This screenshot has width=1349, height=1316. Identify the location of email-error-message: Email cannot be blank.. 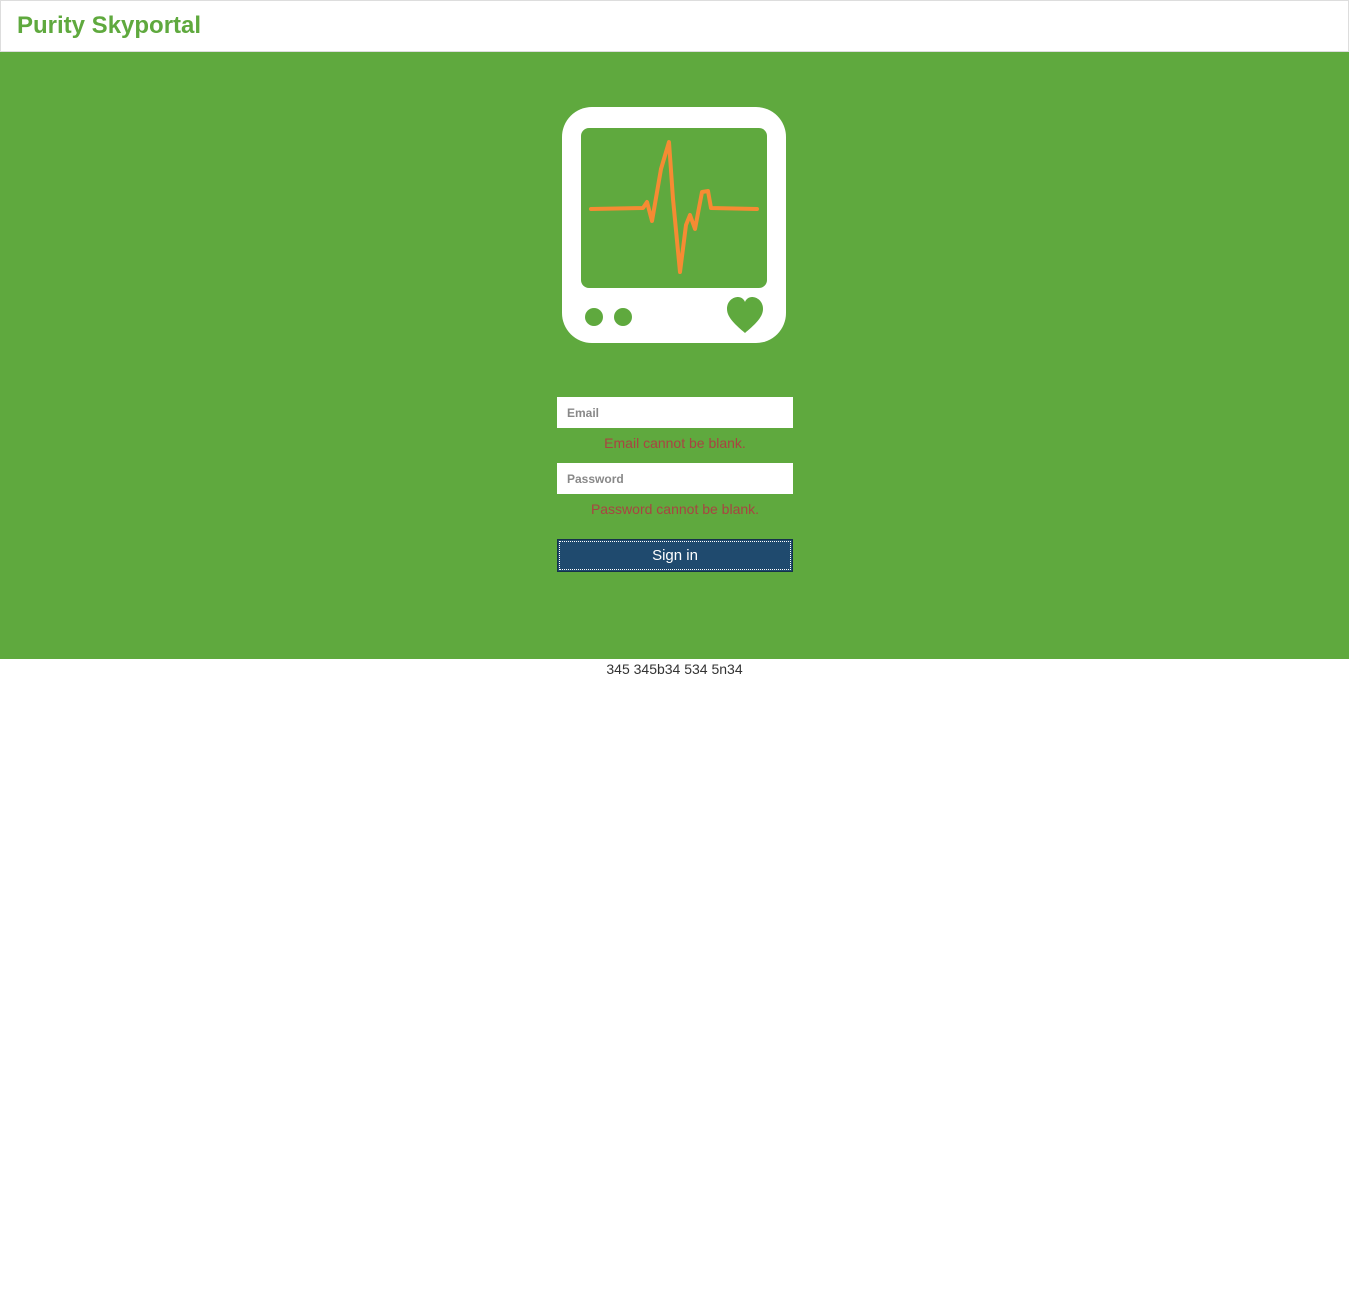
(675, 443).